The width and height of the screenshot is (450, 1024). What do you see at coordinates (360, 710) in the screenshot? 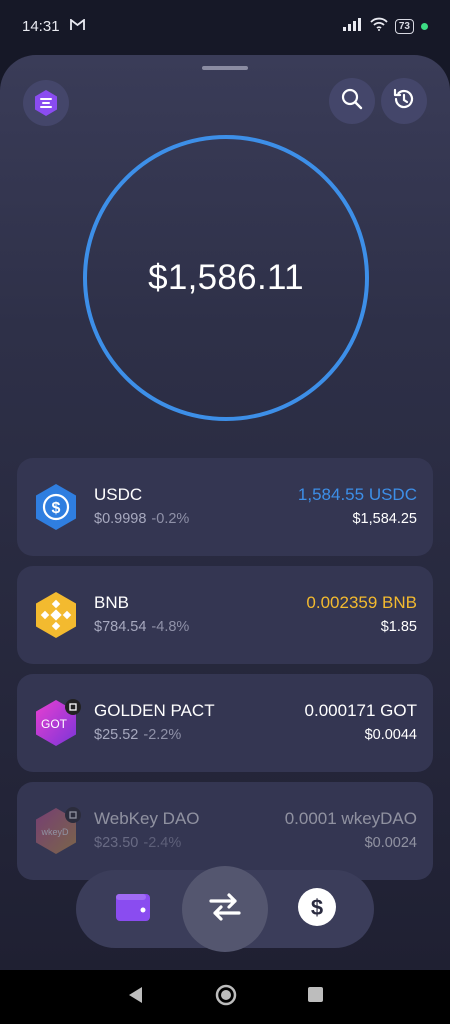
I see `token-amount: 0.000171 GOT` at bounding box center [360, 710].